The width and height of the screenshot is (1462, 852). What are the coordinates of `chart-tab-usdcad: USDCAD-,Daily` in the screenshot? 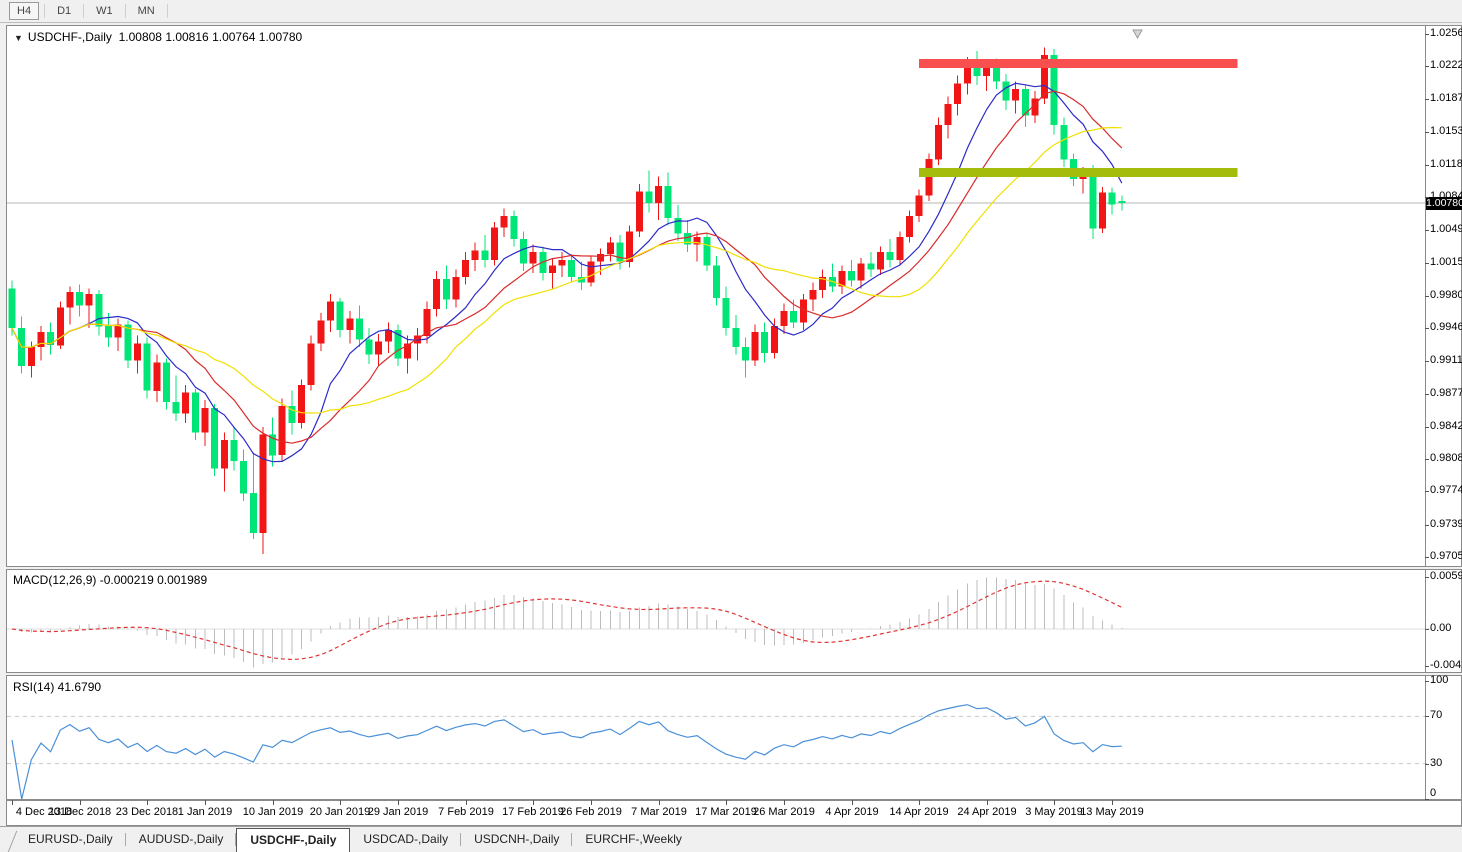 It's located at (405, 839).